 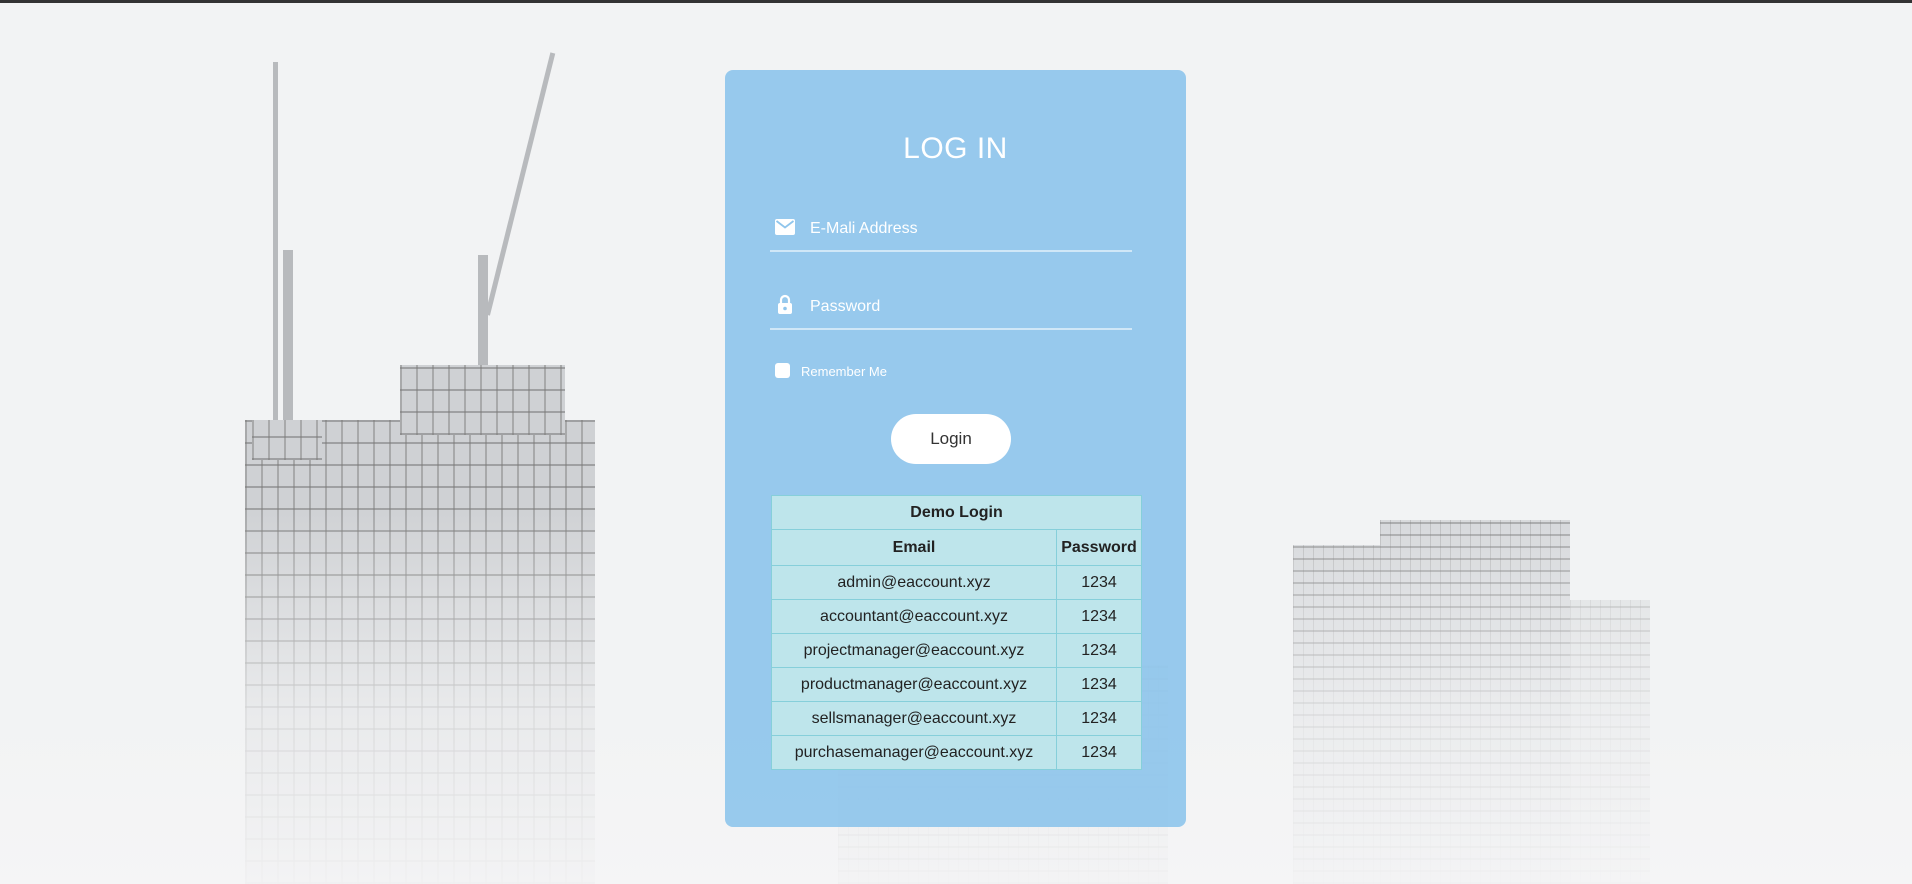 What do you see at coordinates (914, 616) in the screenshot?
I see `demo-email-cell: accountant@eaccount.xyz` at bounding box center [914, 616].